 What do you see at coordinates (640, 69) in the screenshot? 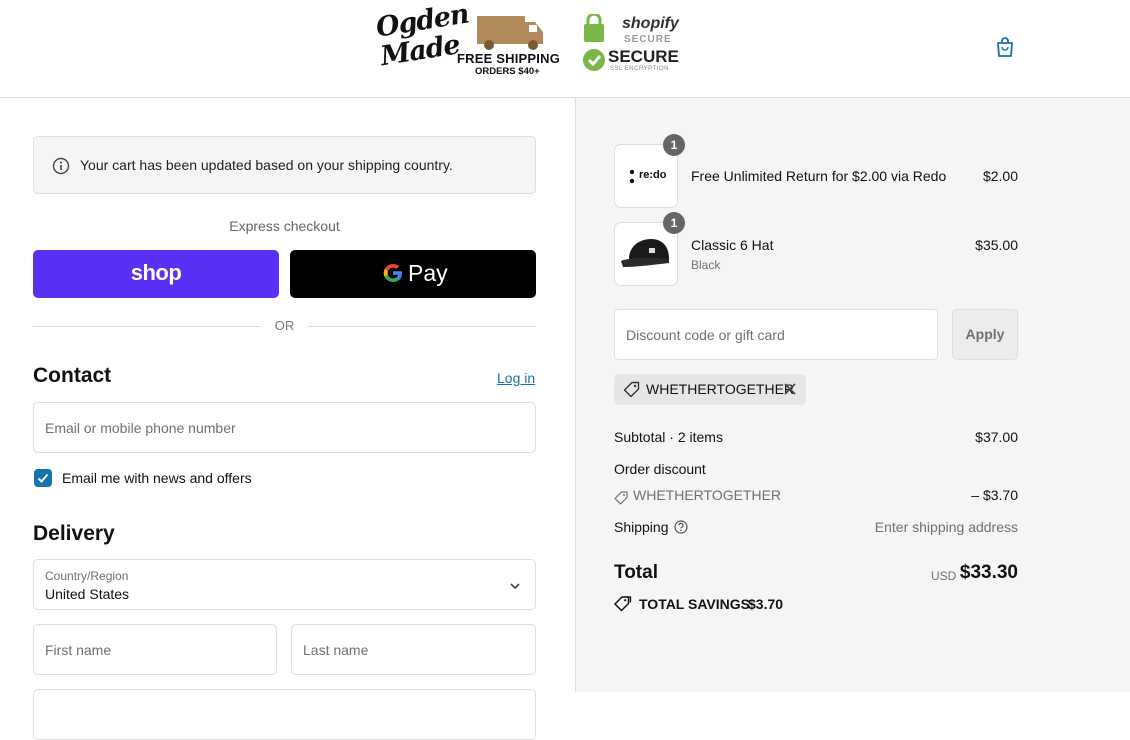
I see `ssl-encryption-label: SSL ENCRYPTION` at bounding box center [640, 69].